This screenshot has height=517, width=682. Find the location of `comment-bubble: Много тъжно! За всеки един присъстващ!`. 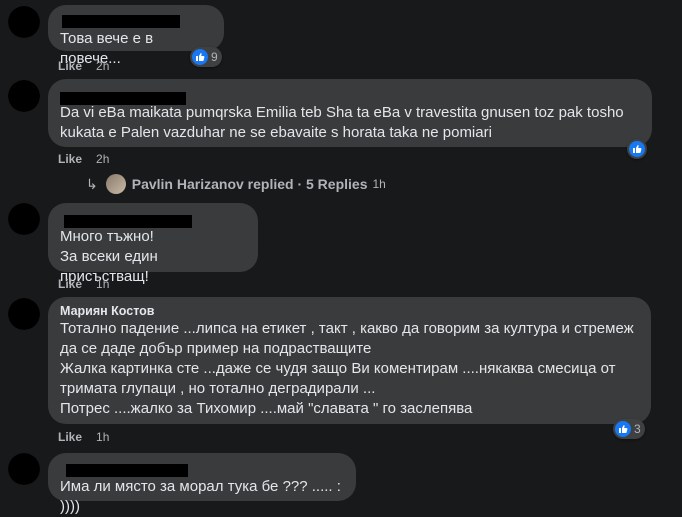

comment-bubble: Много тъжно! За всеки един присъстващ! is located at coordinates (153, 244).